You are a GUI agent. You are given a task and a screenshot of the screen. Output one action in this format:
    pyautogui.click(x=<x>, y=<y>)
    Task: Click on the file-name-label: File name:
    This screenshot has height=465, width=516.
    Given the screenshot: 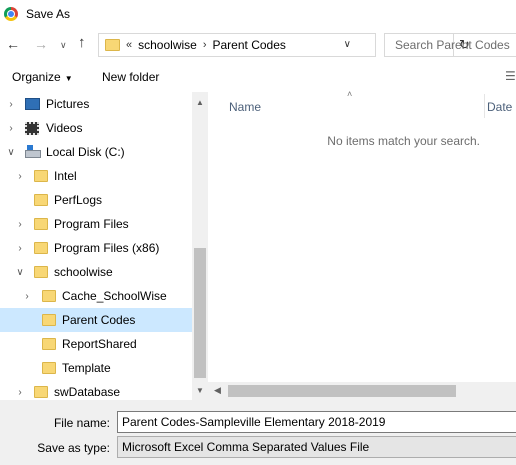 What is the action you would take?
    pyautogui.click(x=81, y=423)
    